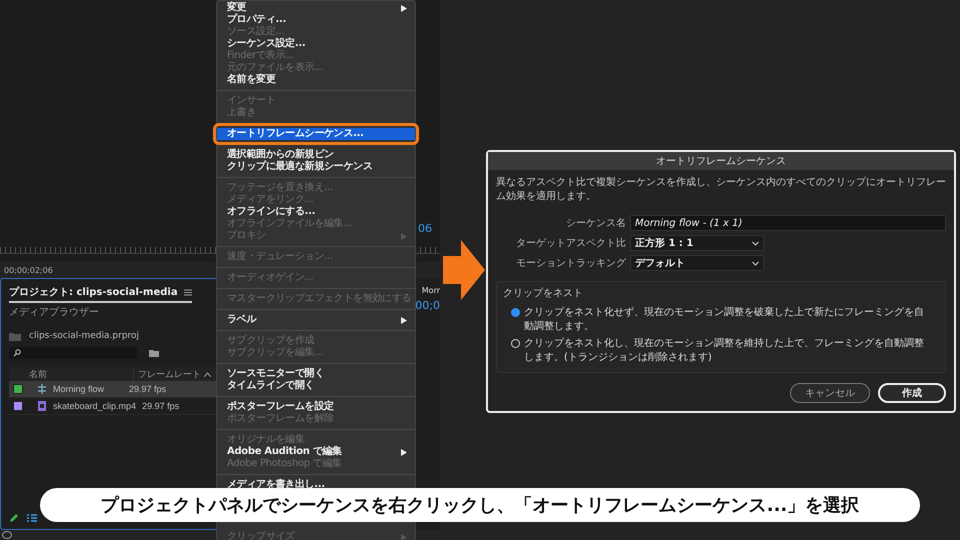 Image resolution: width=960 pixels, height=540 pixels. What do you see at coordinates (84, 336) in the screenshot?
I see `project-path: clips-social-media.prproj` at bounding box center [84, 336].